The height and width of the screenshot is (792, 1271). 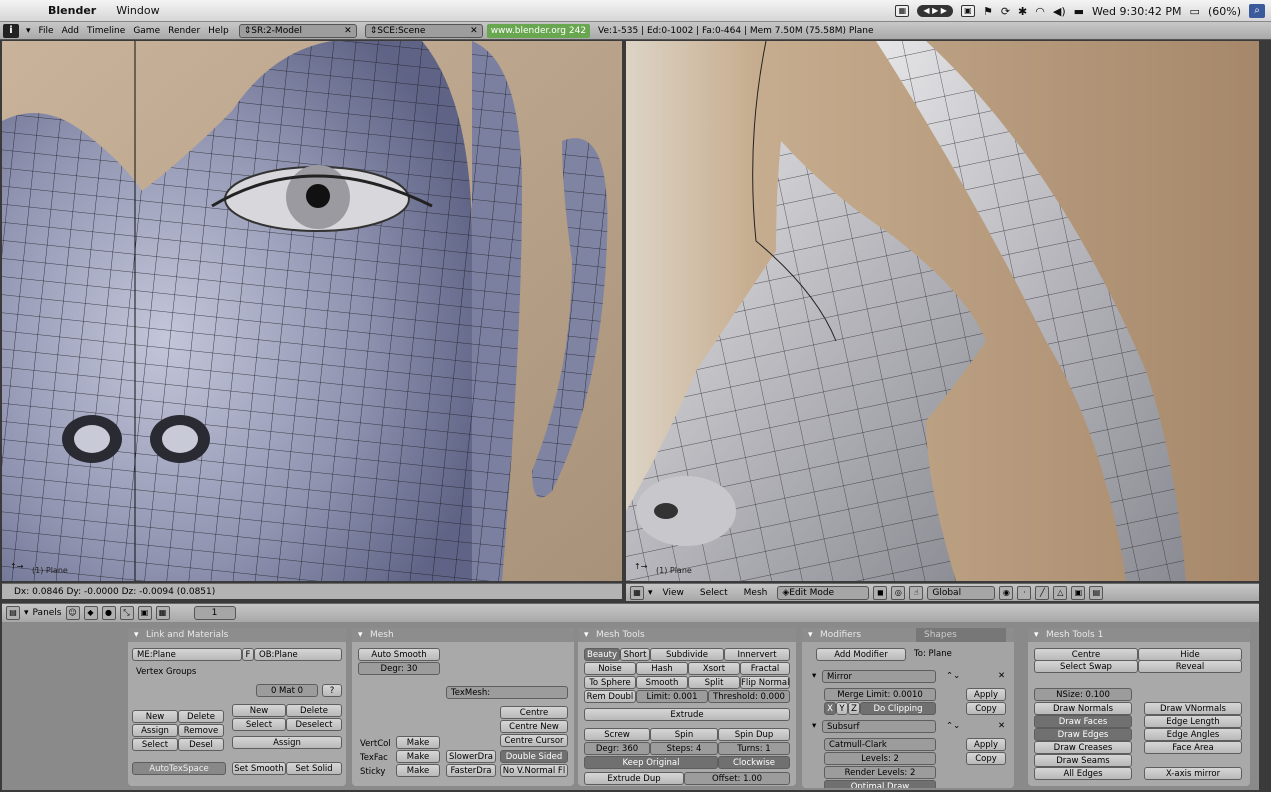 What do you see at coordinates (1257, 11) in the screenshot?
I see `spotlight-icon: ⌕` at bounding box center [1257, 11].